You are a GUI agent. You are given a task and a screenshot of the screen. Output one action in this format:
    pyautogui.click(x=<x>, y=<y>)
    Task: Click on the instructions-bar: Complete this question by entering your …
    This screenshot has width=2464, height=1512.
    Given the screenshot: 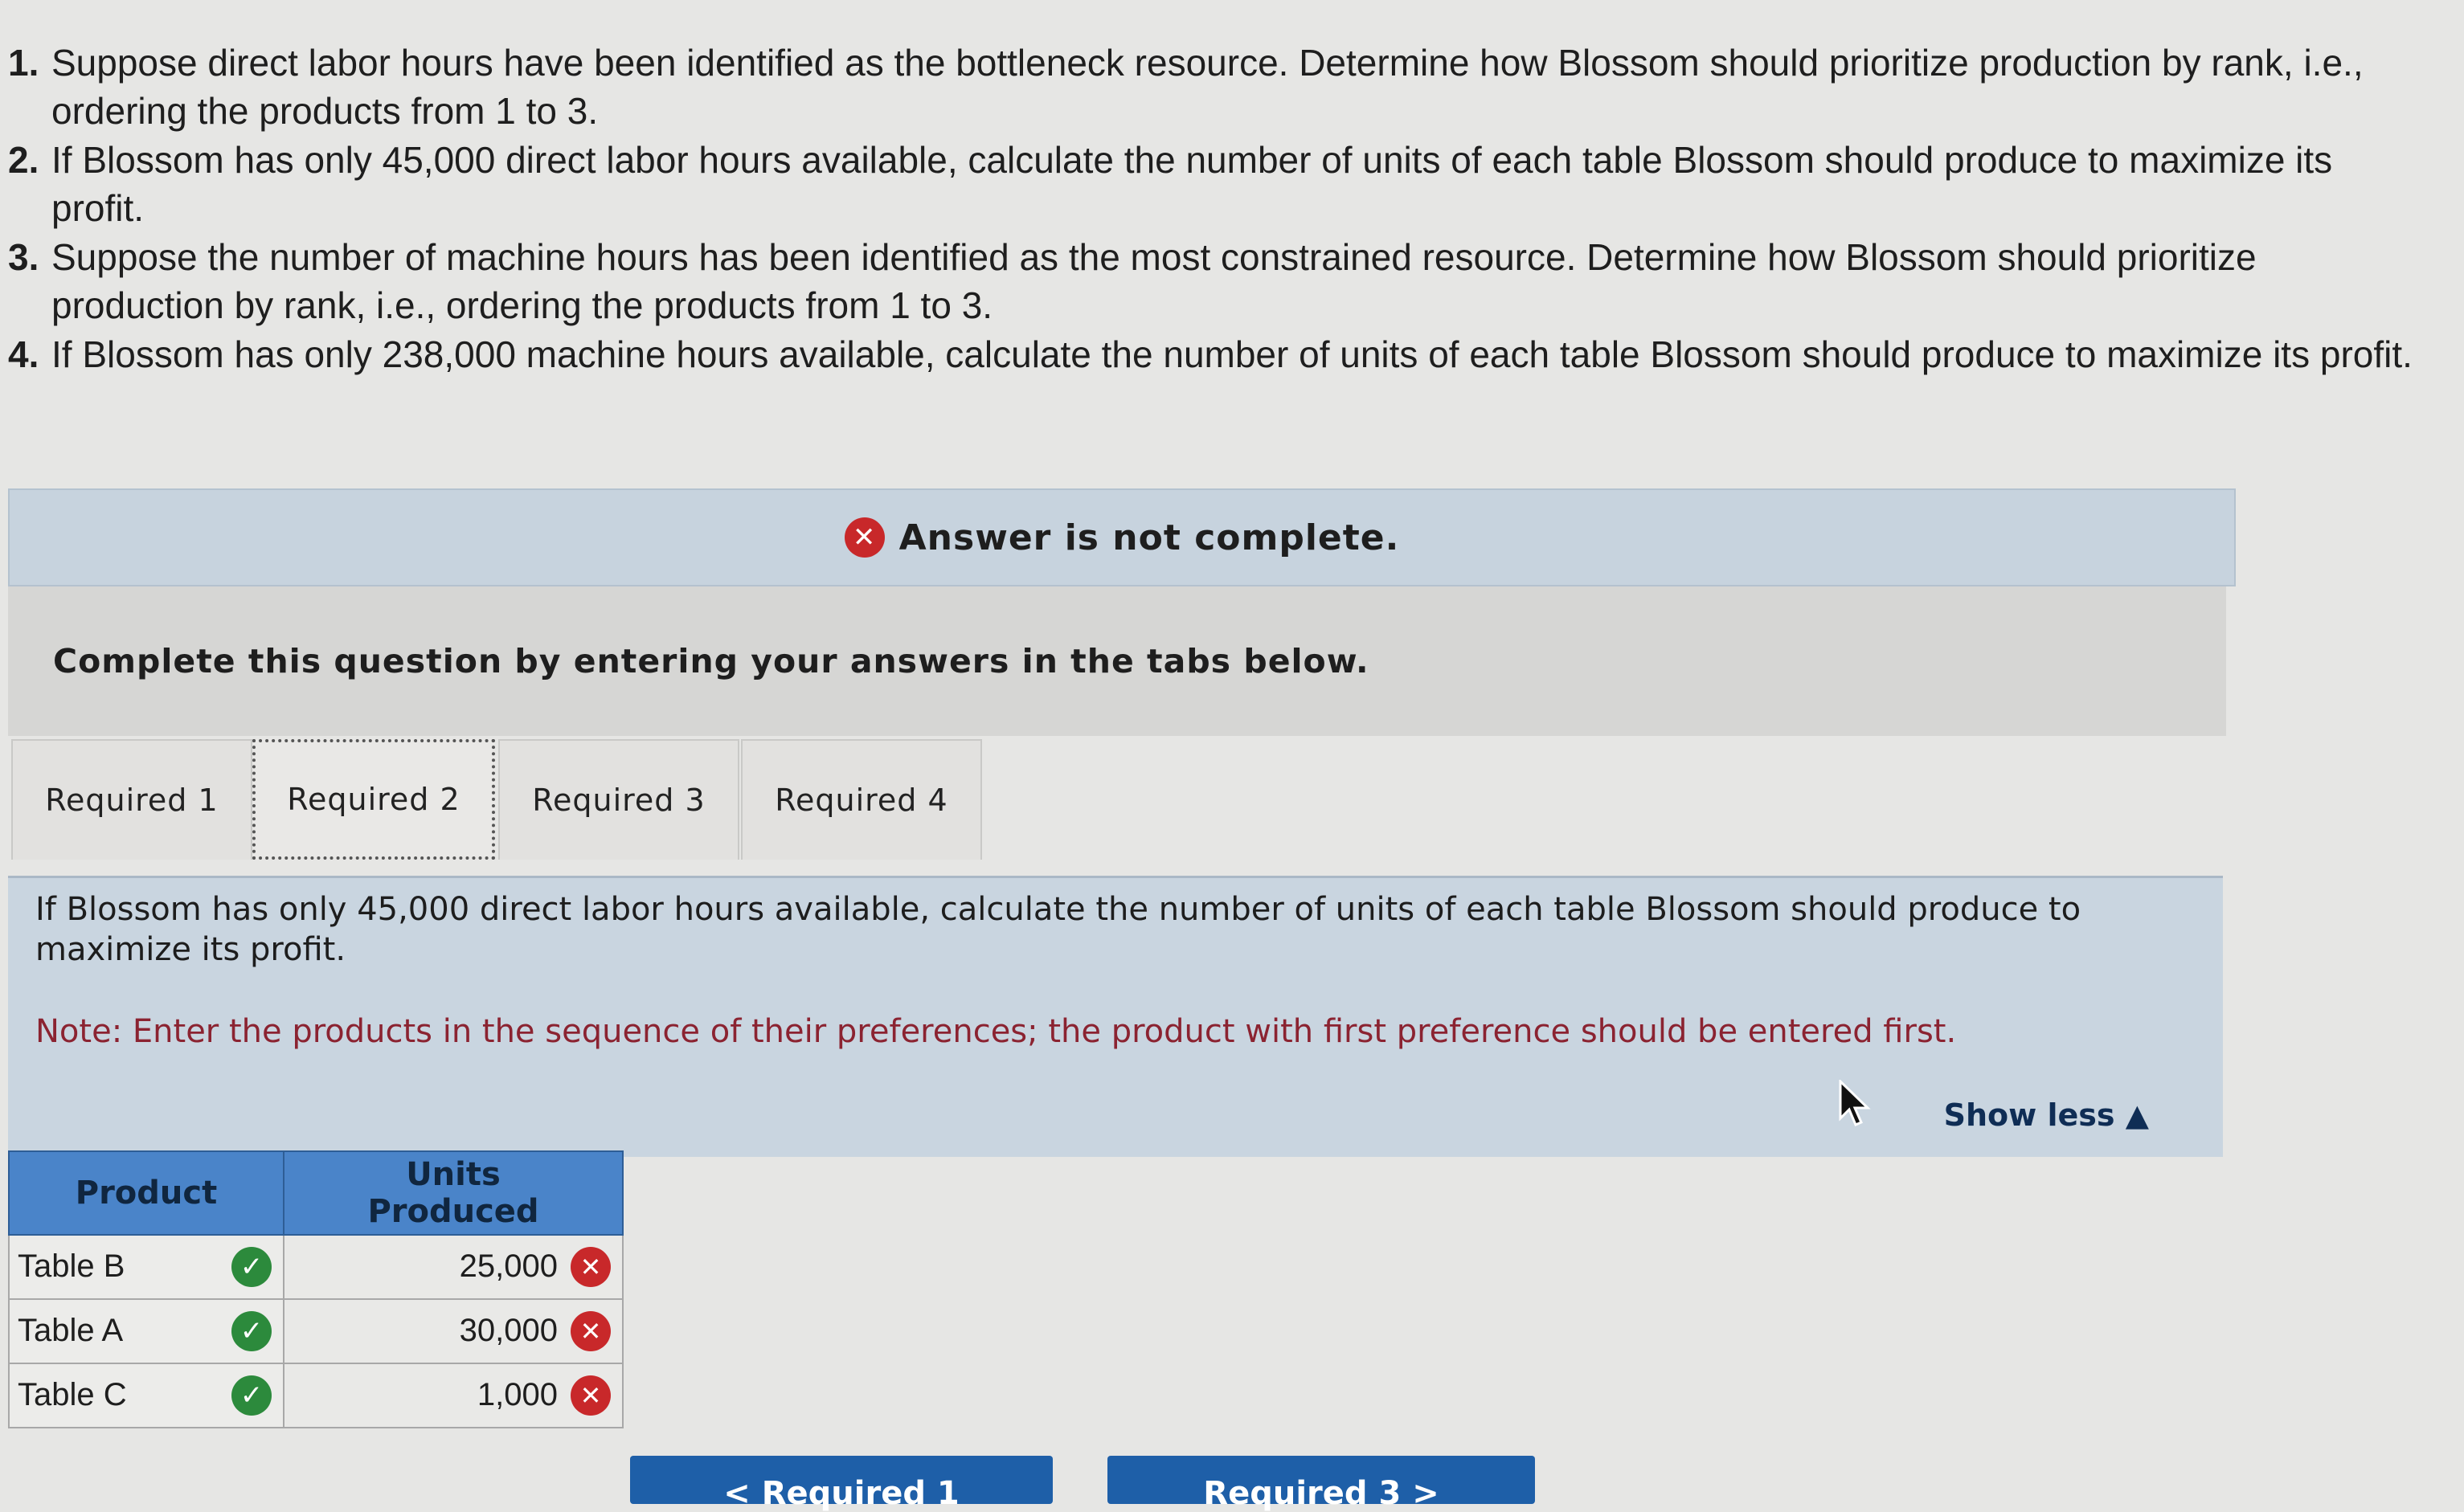 What is the action you would take?
    pyautogui.click(x=1117, y=661)
    